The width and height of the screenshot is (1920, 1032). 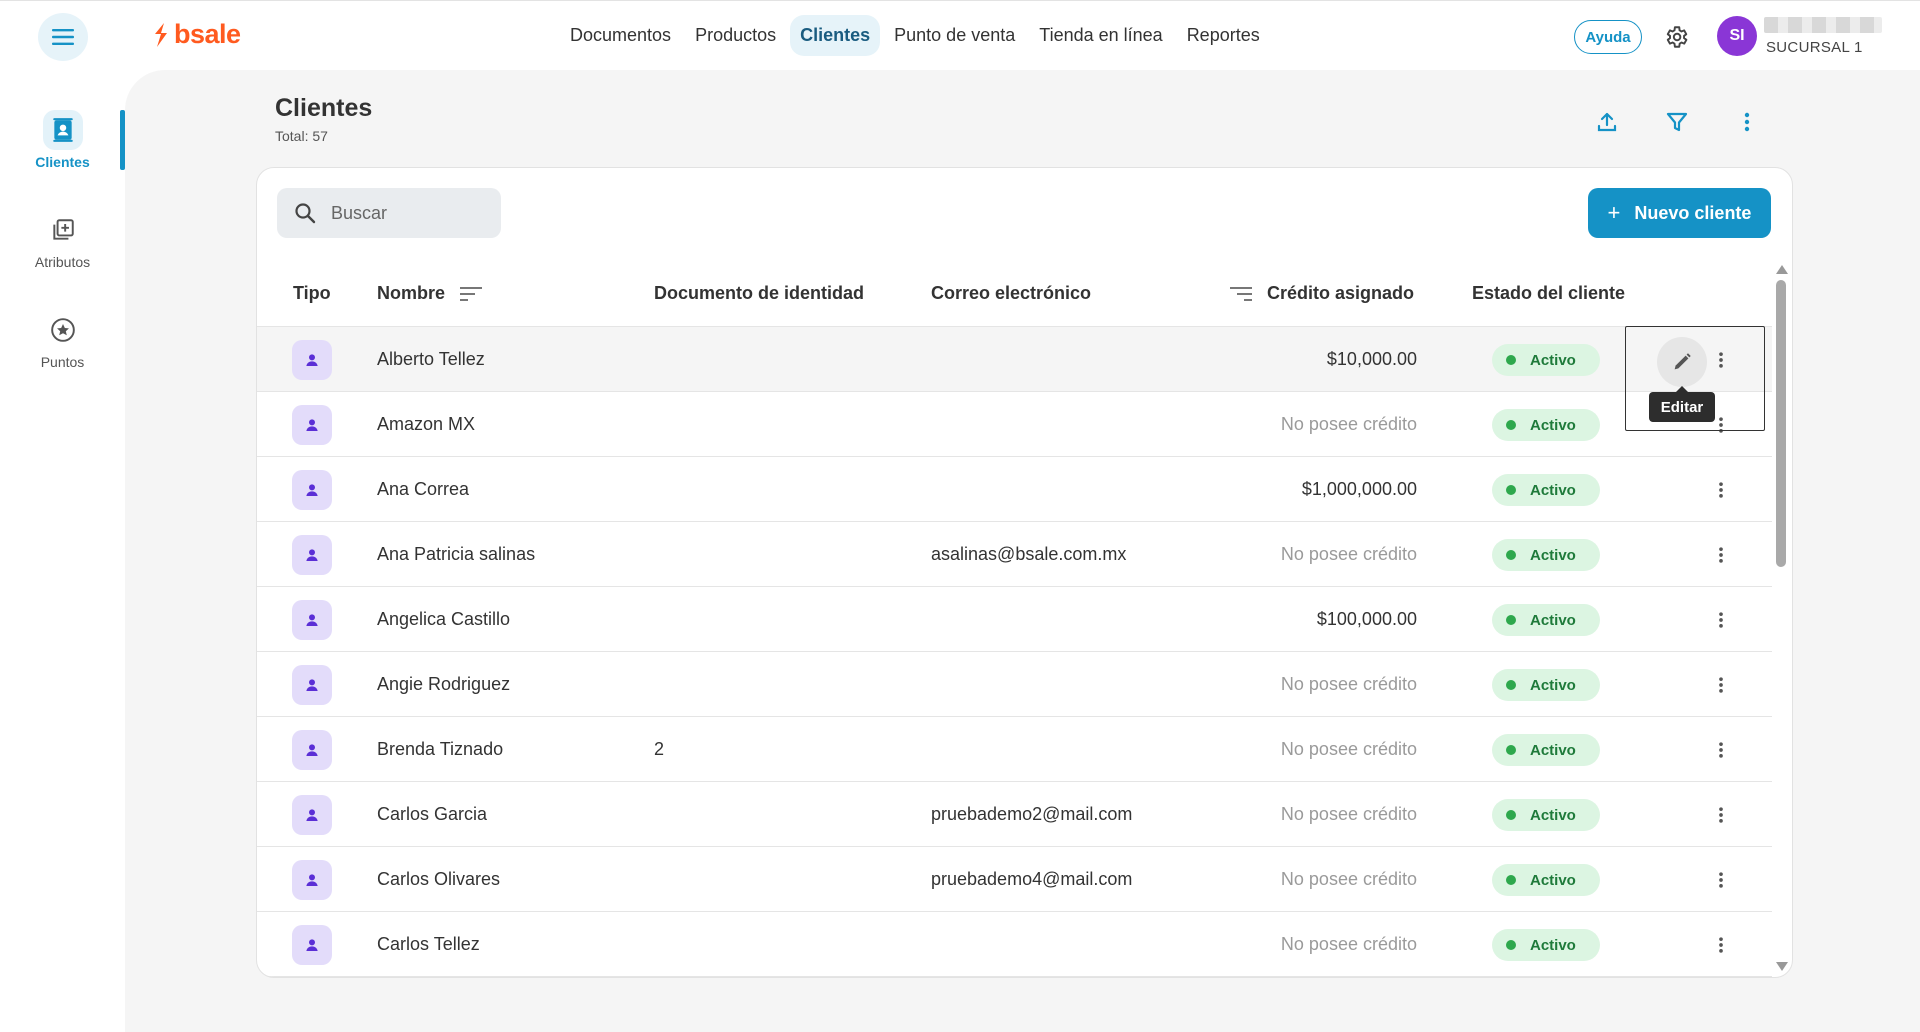 What do you see at coordinates (62, 240) in the screenshot?
I see `sidebar-item-atributos: Atributos` at bounding box center [62, 240].